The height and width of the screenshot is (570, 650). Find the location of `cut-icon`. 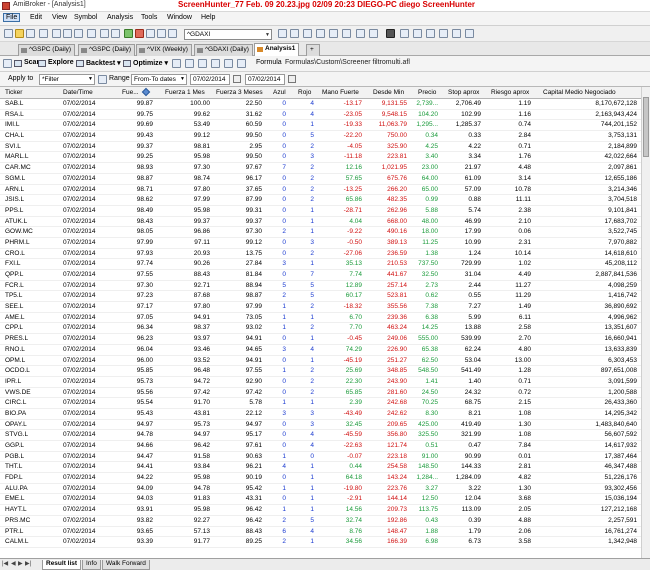

cut-icon is located at coordinates (56, 33).